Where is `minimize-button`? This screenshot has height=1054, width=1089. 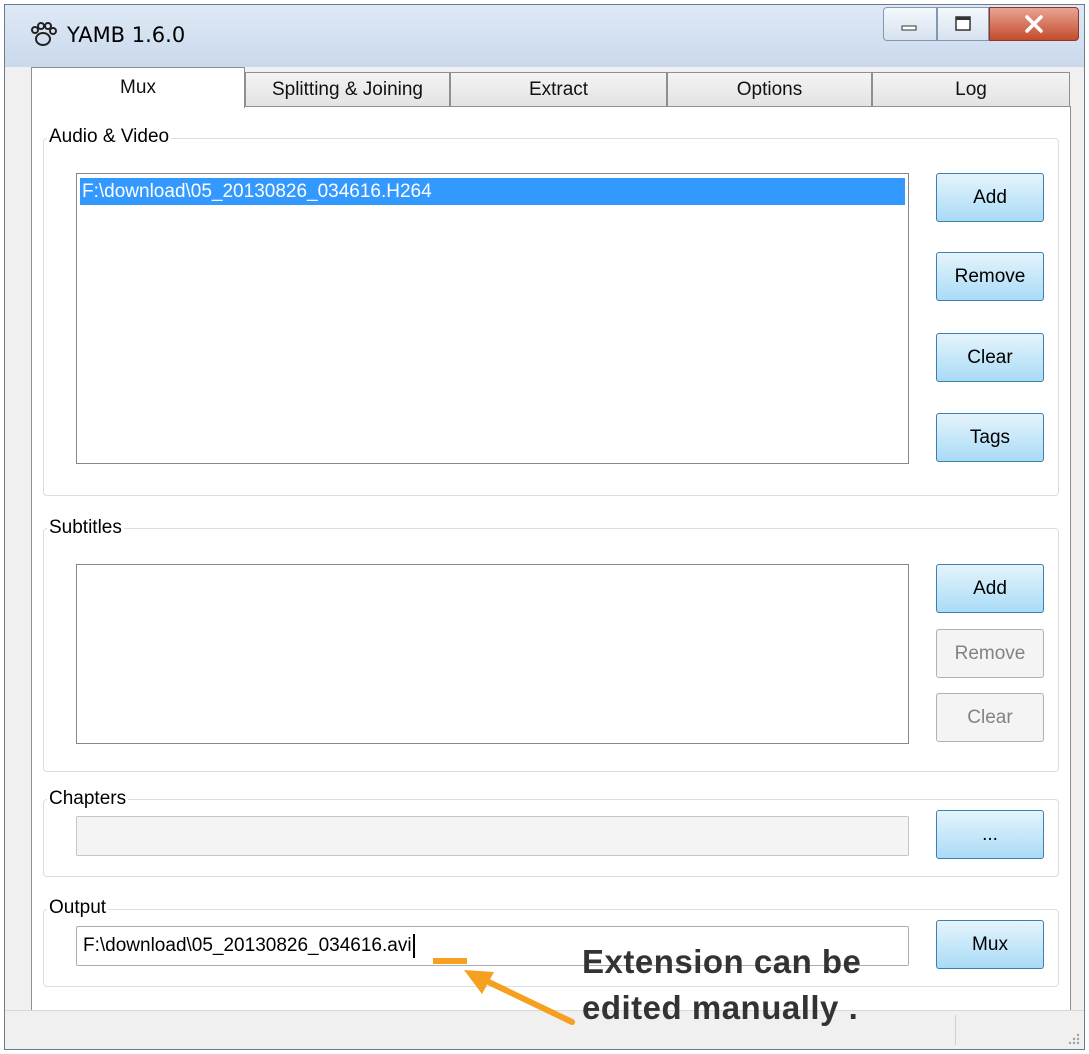
minimize-button is located at coordinates (910, 24).